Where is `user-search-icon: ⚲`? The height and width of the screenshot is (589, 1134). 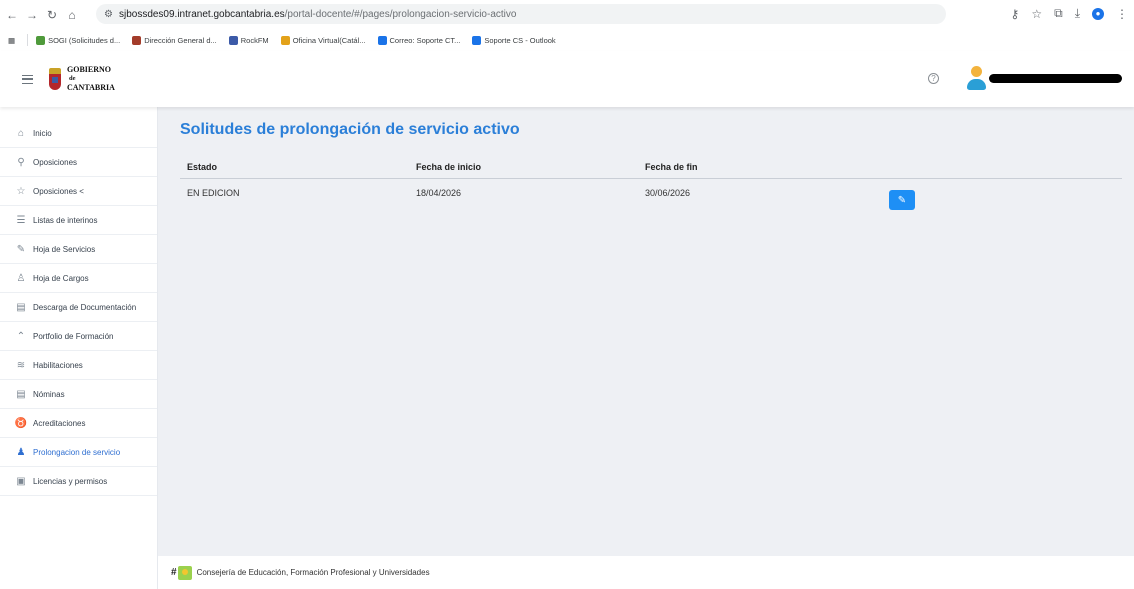
user-search-icon: ⚲ is located at coordinates (21, 162).